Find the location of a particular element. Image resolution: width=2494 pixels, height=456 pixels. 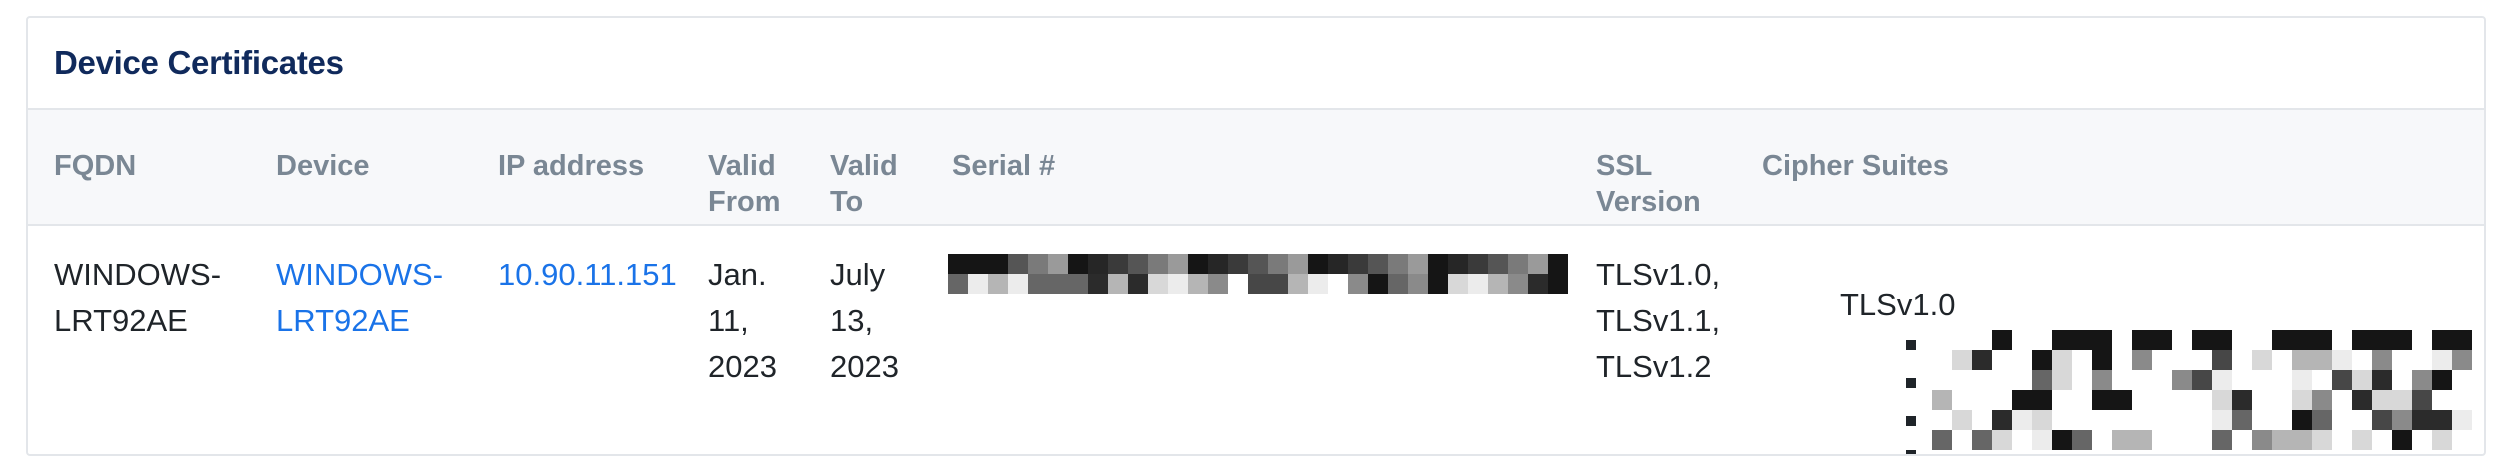

column-header-device: Device is located at coordinates (323, 166).